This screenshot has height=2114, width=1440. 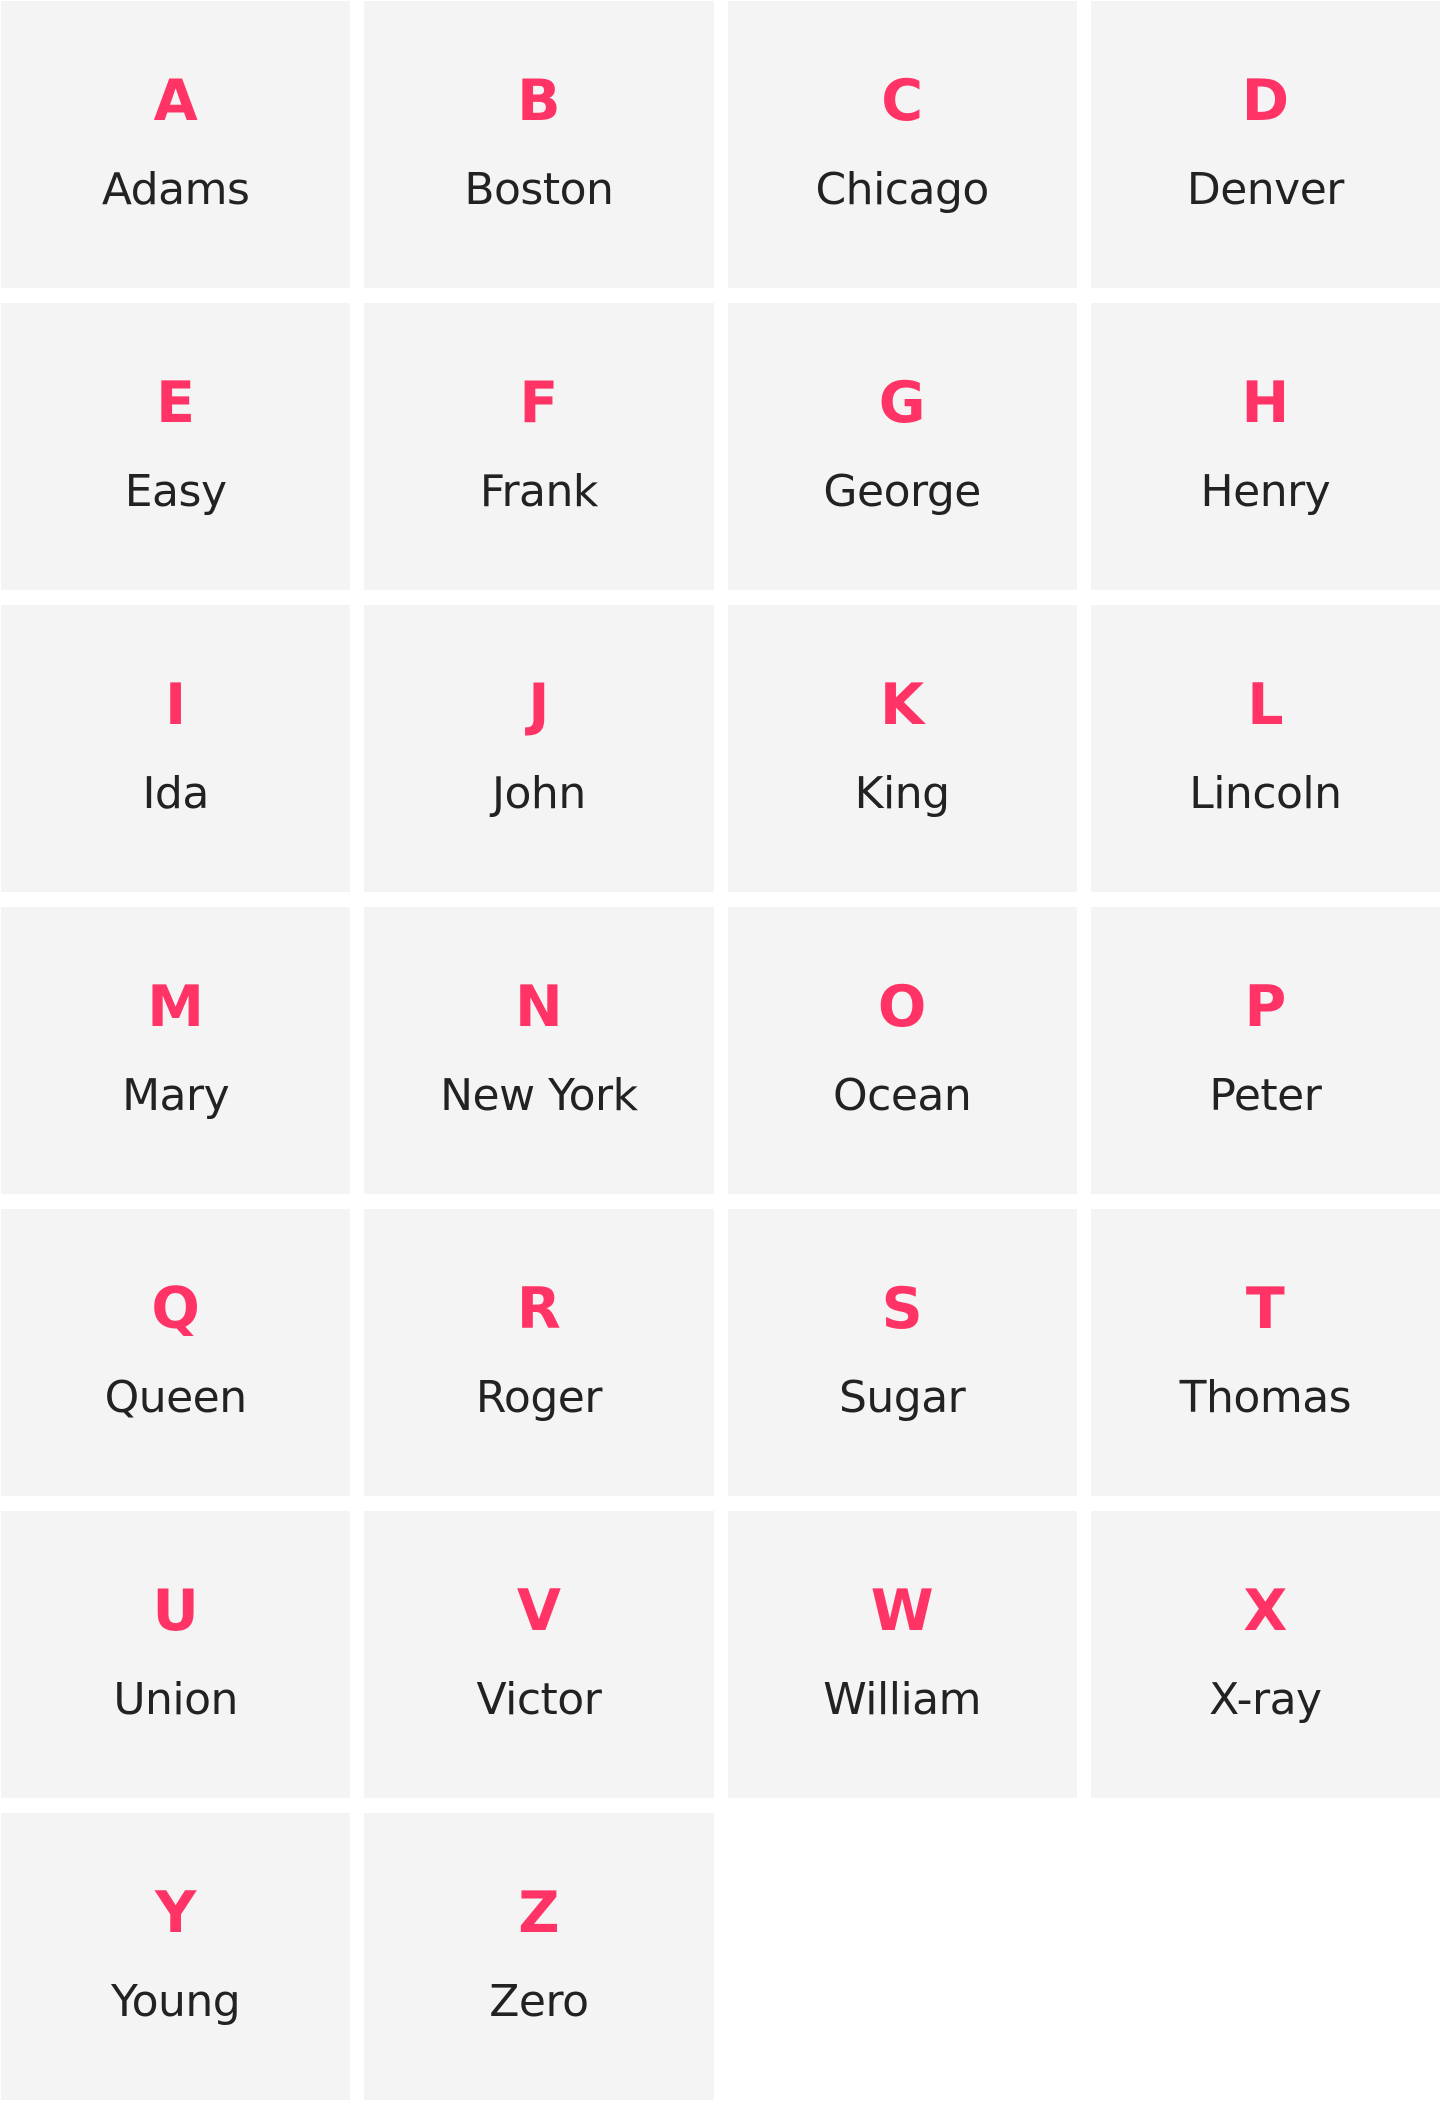 I want to click on tile-letter: E, so click(x=176, y=403).